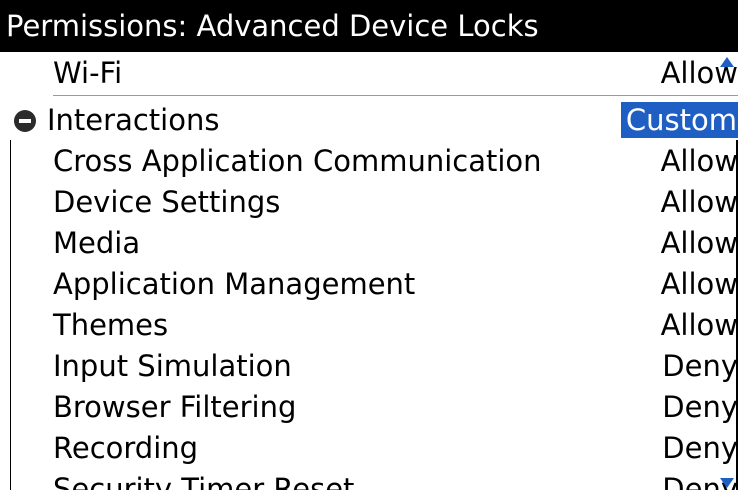 This screenshot has width=738, height=490. I want to click on list-item-label: Application Management, so click(234, 284).